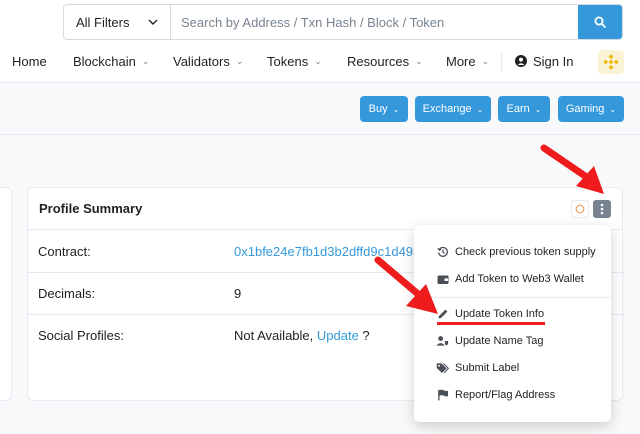 The image size is (640, 434). I want to click on network-badge, so click(611, 62).